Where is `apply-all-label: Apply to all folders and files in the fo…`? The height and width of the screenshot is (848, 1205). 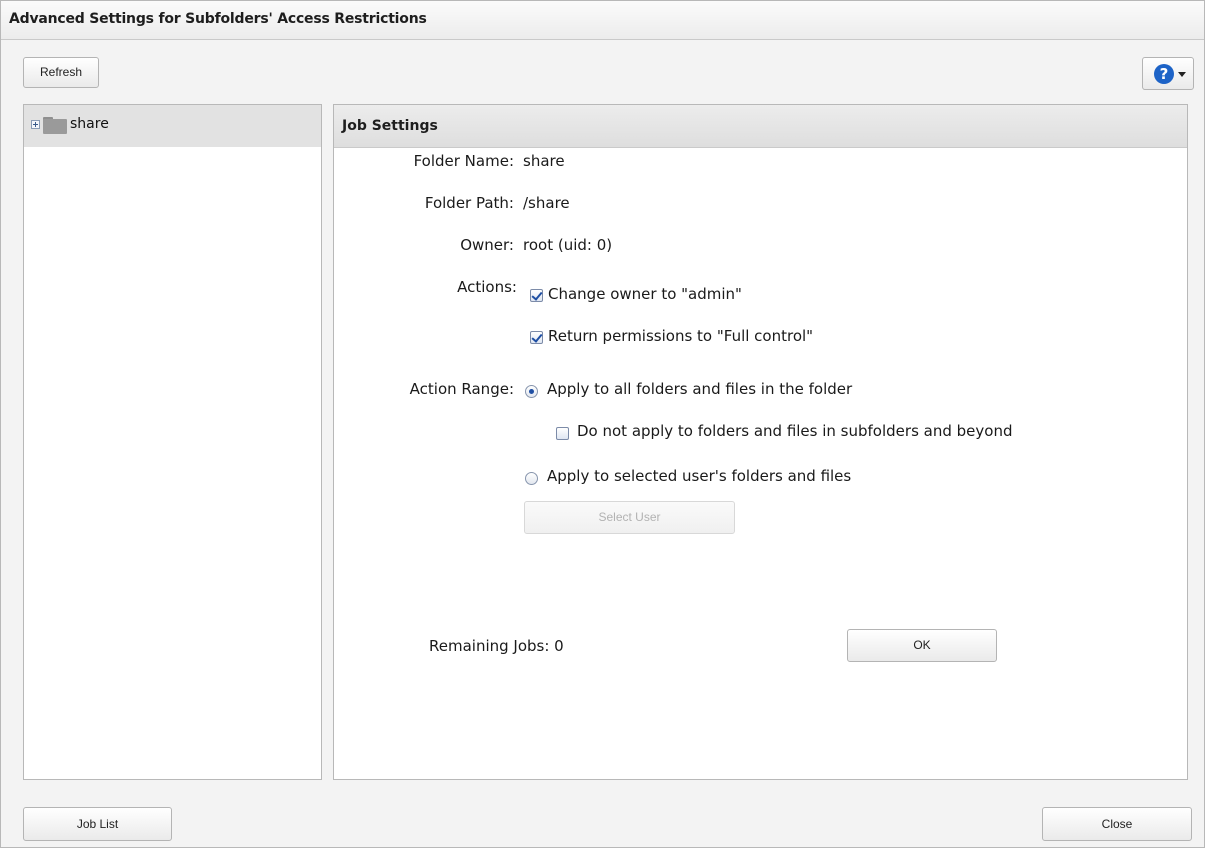
apply-all-label: Apply to all folders and files in the fo… is located at coordinates (700, 389).